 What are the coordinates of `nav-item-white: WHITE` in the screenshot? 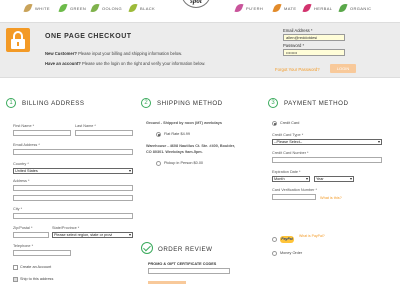 It's located at (36, 8).